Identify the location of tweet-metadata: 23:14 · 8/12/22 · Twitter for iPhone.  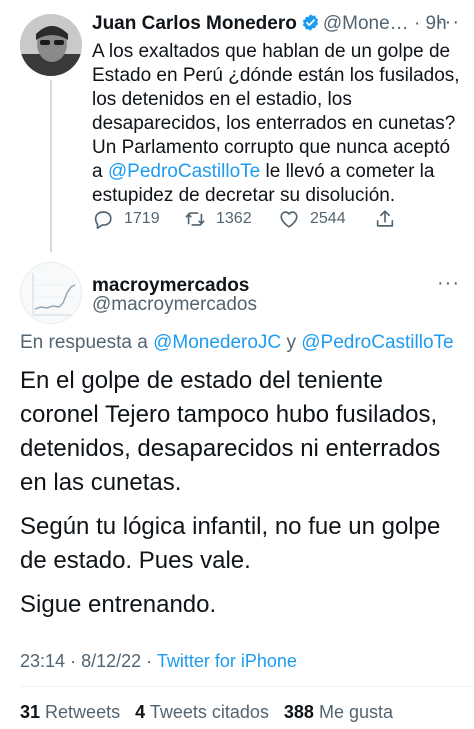
(158, 661).